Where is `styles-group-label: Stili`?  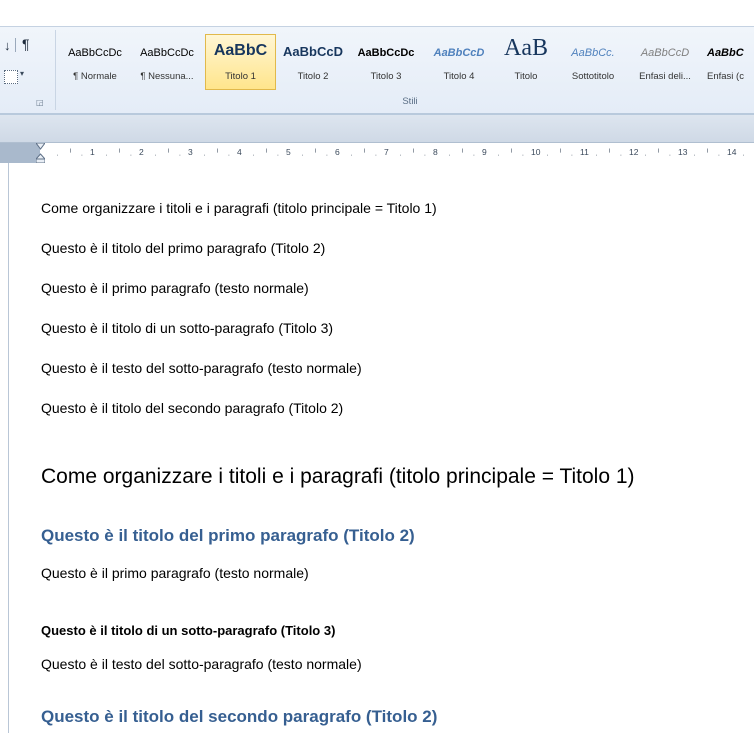 styles-group-label: Stili is located at coordinates (410, 101).